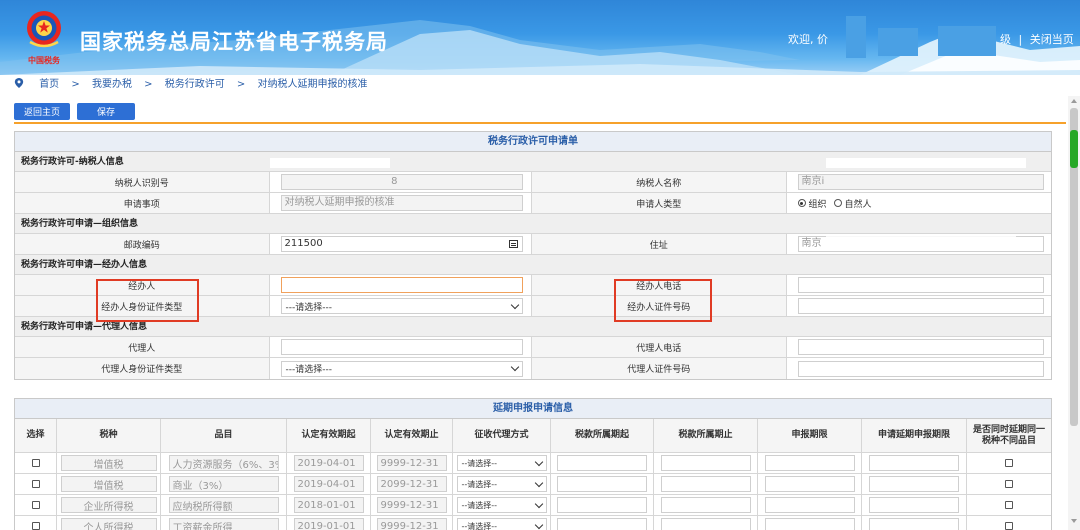 The height and width of the screenshot is (530, 1080). What do you see at coordinates (801, 203) in the screenshot?
I see `radio-org` at bounding box center [801, 203].